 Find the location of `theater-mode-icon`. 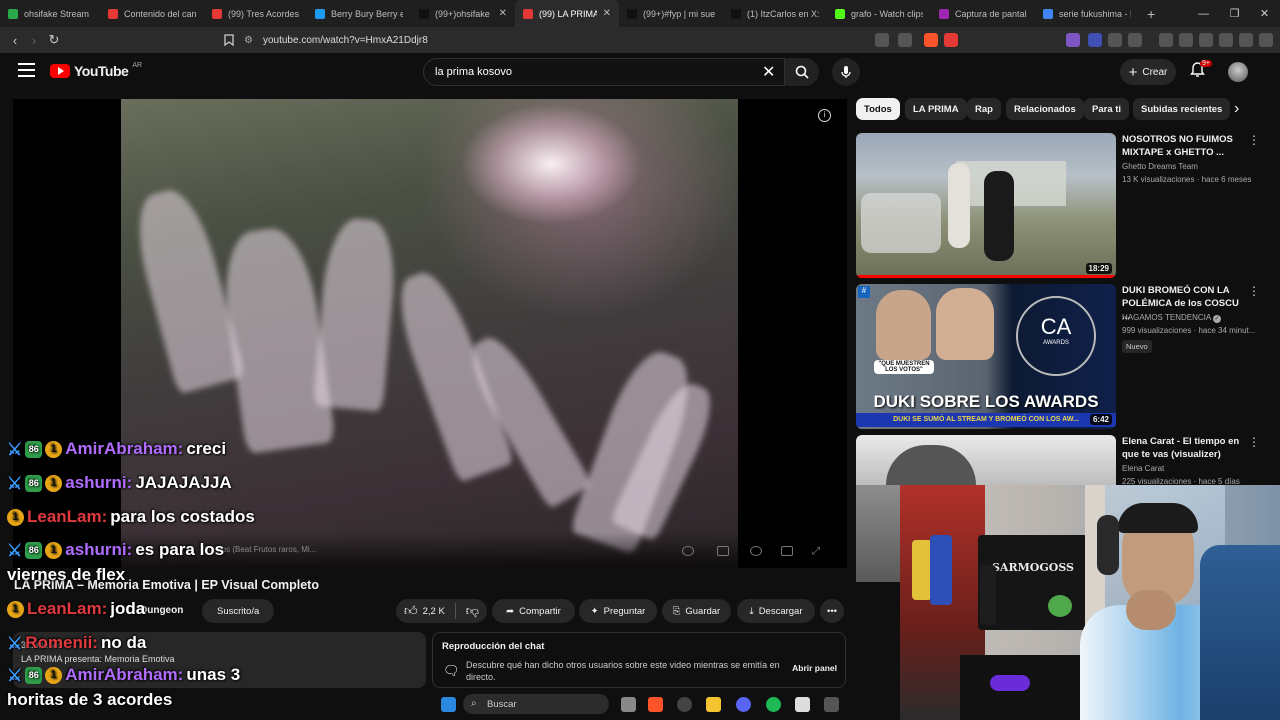

theater-mode-icon is located at coordinates (787, 551).